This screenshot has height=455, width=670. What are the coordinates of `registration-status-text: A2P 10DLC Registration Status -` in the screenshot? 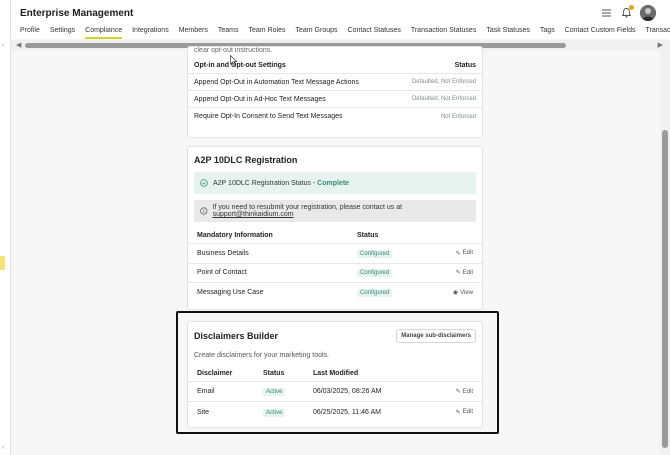 It's located at (265, 183).